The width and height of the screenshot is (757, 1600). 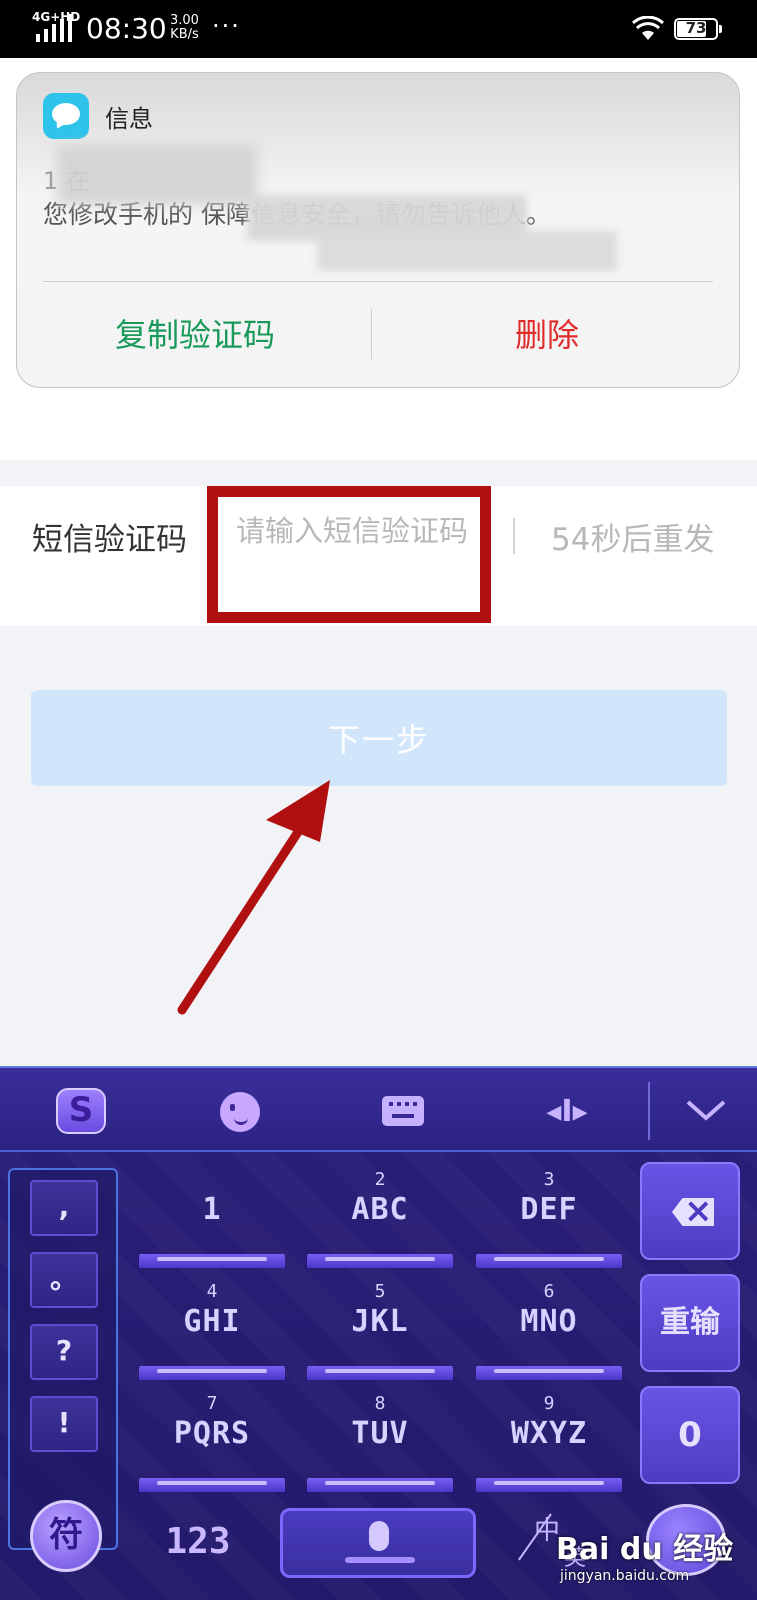 I want to click on key-letters: MNO, so click(x=549, y=1321).